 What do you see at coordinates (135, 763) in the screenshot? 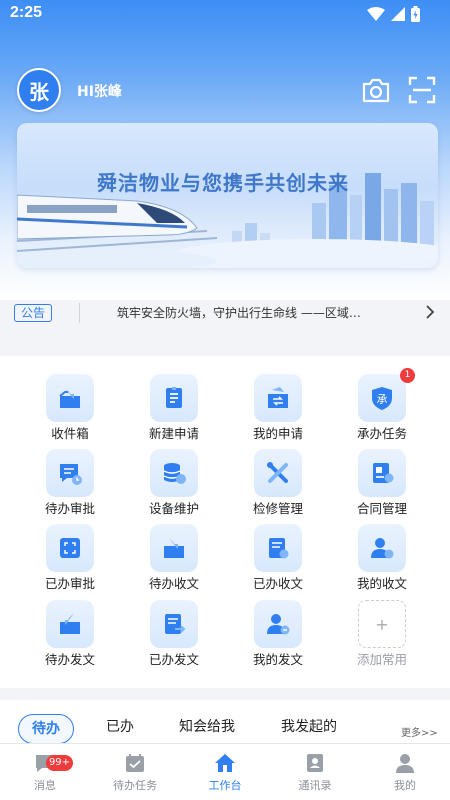
I see `calendar-icon` at bounding box center [135, 763].